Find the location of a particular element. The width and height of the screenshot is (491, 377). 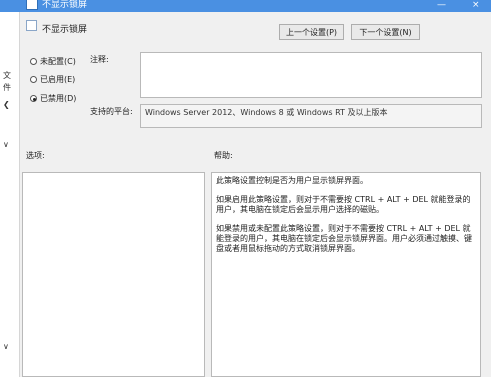

help-paragraph-1: 此策略设置控制是否为用户显示锁屏界面。 is located at coordinates (292, 180).